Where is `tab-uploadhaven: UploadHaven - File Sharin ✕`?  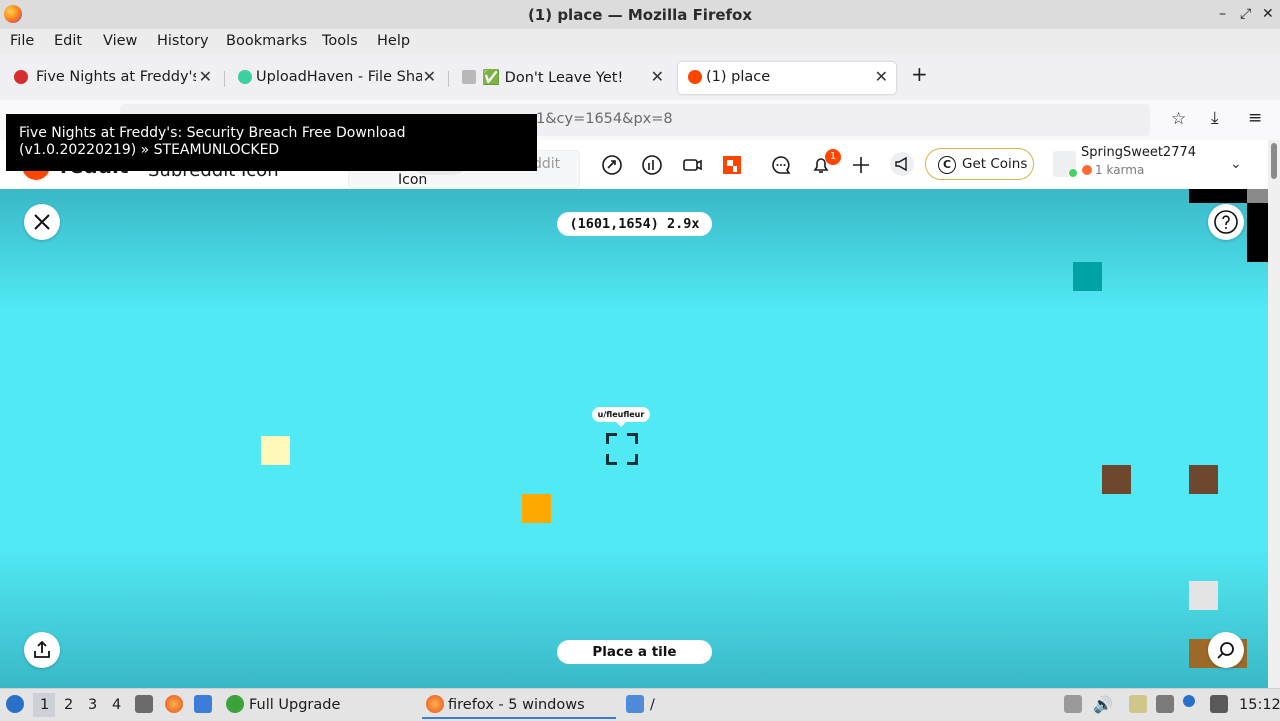
tab-uploadhaven: UploadHaven - File Sharin ✕ is located at coordinates (336, 78).